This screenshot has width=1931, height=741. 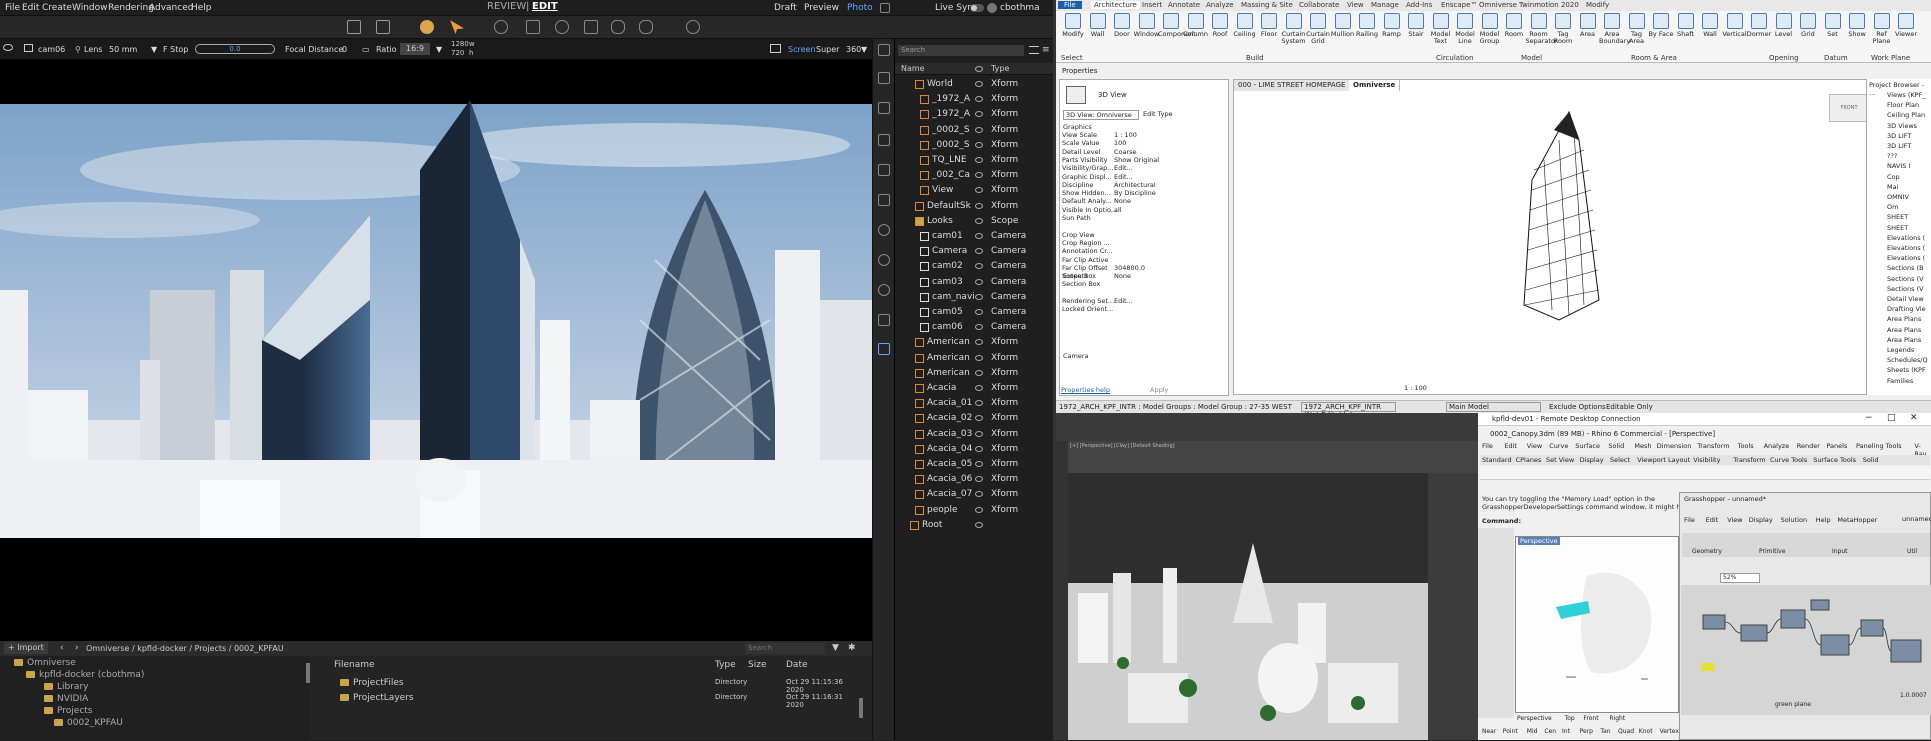 I want to click on design-option-select: Main Model, so click(x=1493, y=407).